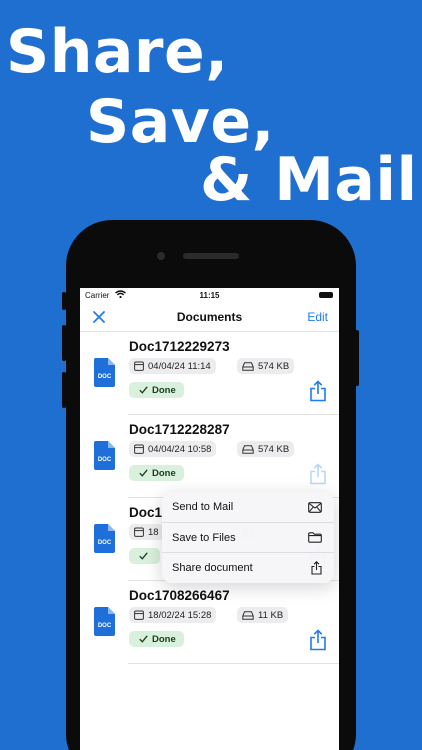  I want to click on date-chip: 04/04/24 11:14, so click(172, 366).